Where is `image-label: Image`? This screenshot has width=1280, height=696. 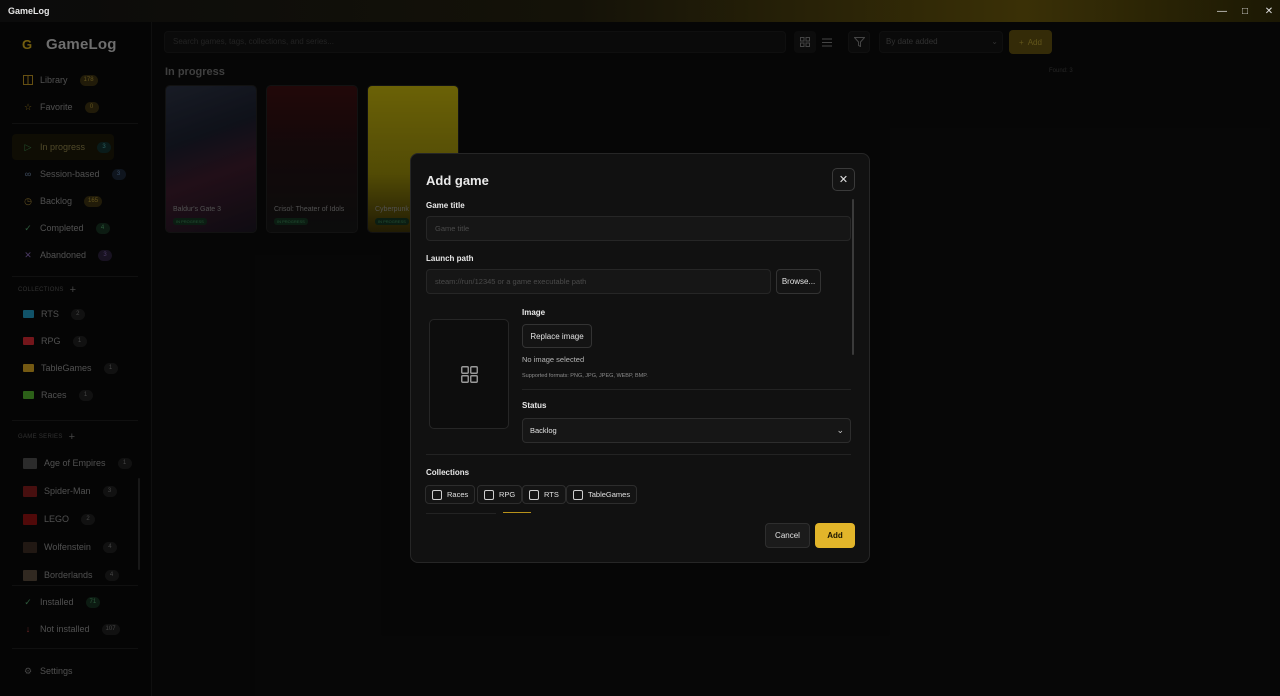 image-label: Image is located at coordinates (534, 312).